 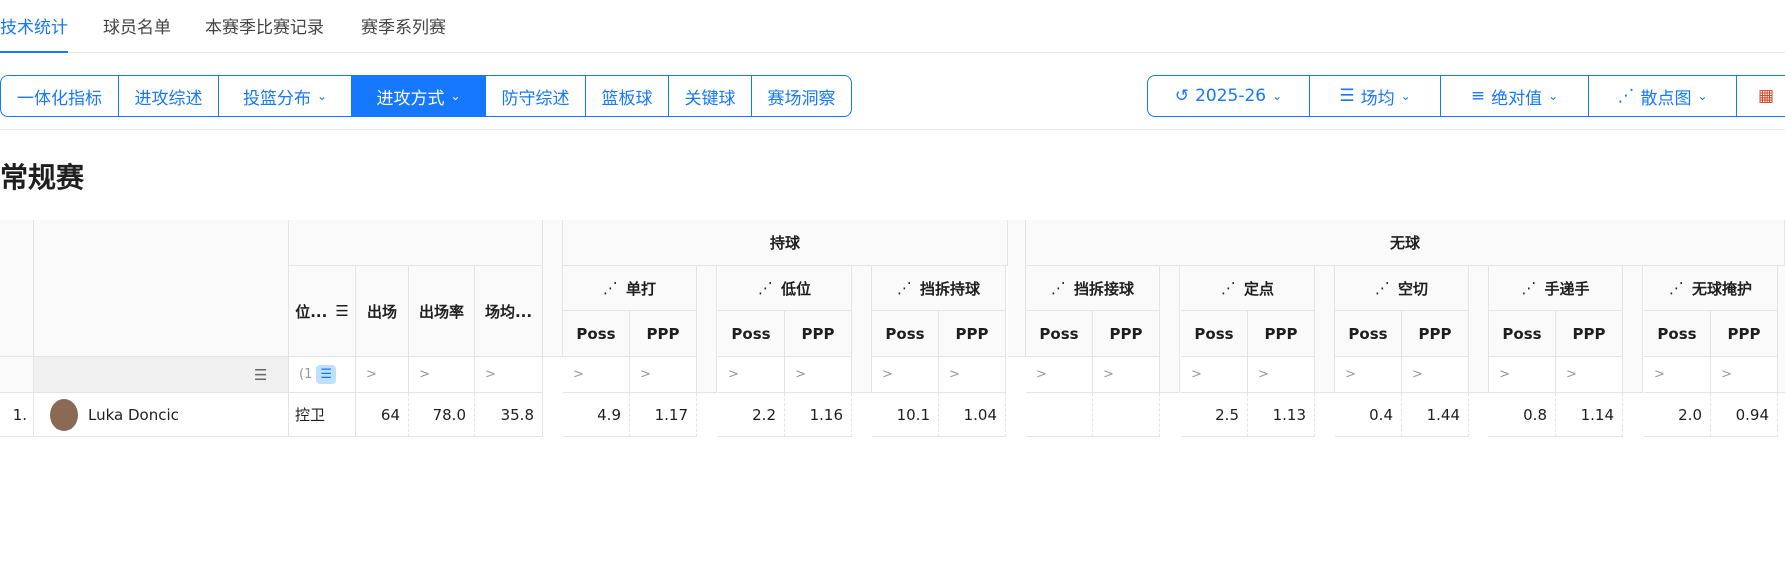 What do you see at coordinates (939, 288) in the screenshot?
I see `playtype-header: ⋰ 挡拆持球` at bounding box center [939, 288].